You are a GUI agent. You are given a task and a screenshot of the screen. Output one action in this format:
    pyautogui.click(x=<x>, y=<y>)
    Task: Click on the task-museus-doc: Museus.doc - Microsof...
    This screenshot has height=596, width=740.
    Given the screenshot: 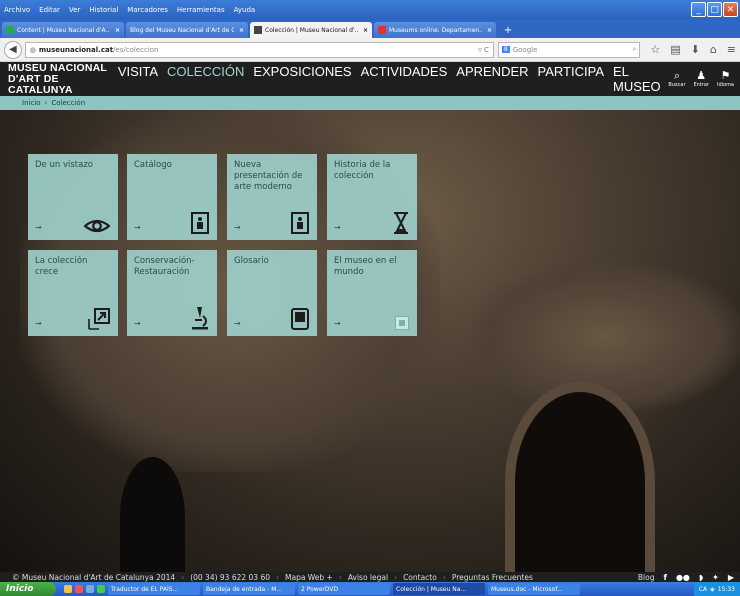 What is the action you would take?
    pyautogui.click(x=534, y=589)
    